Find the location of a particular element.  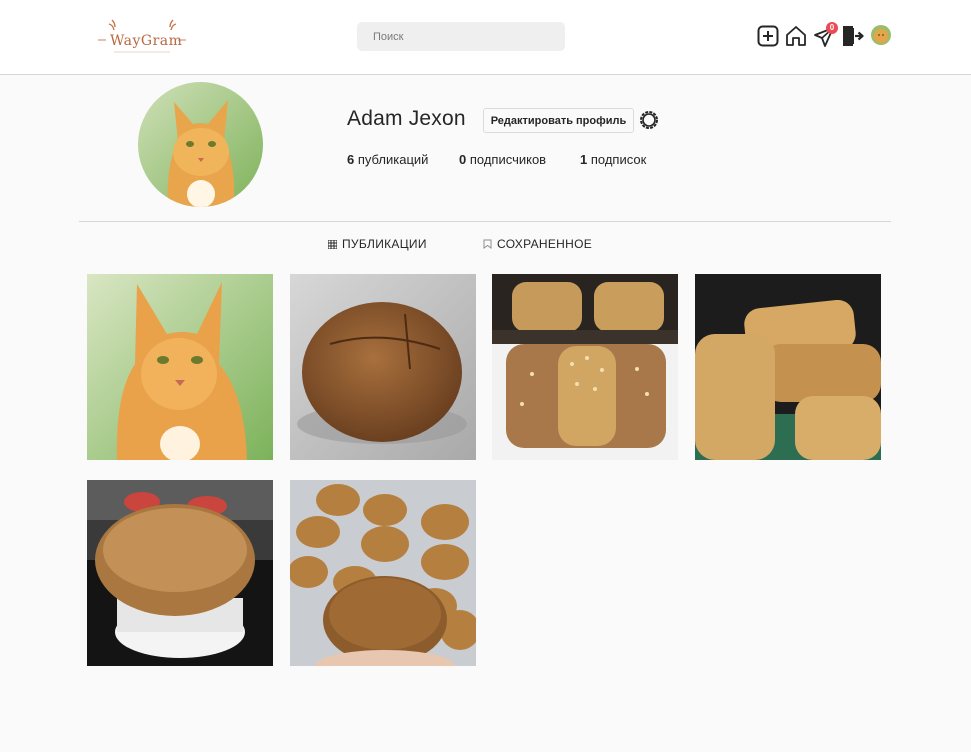

logout-icon is located at coordinates (854, 37).